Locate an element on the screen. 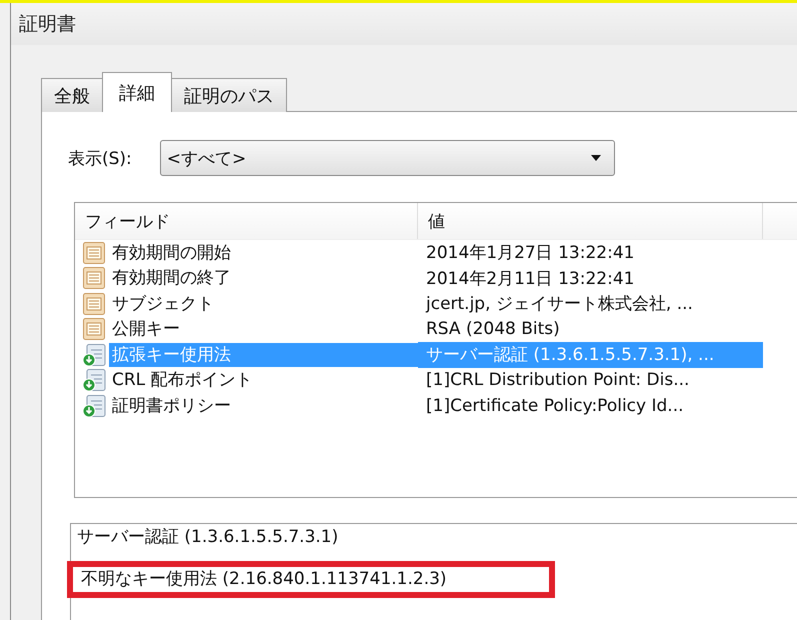 The height and width of the screenshot is (620, 797). field-value: RSA (2048 Bits) is located at coordinates (590, 329).